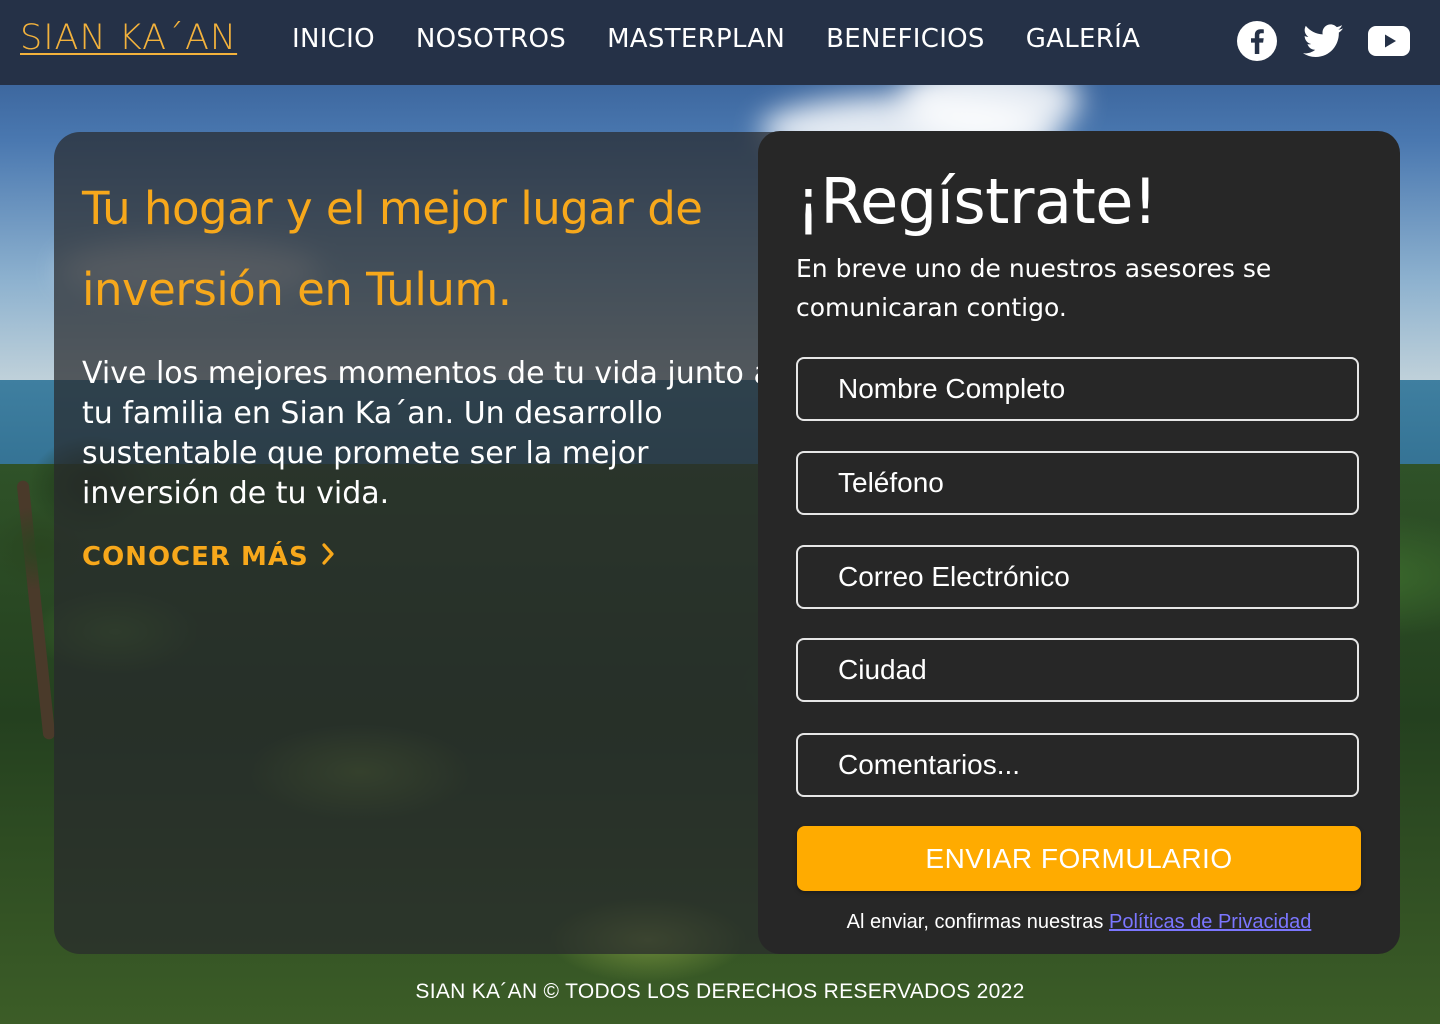  I want to click on phone-field, so click(1077, 483).